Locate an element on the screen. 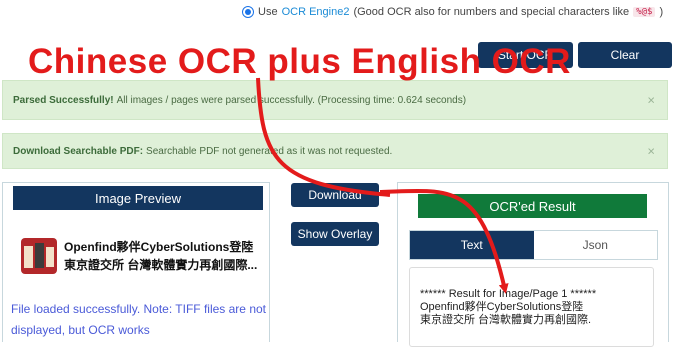  clear-button: Clear is located at coordinates (625, 55).